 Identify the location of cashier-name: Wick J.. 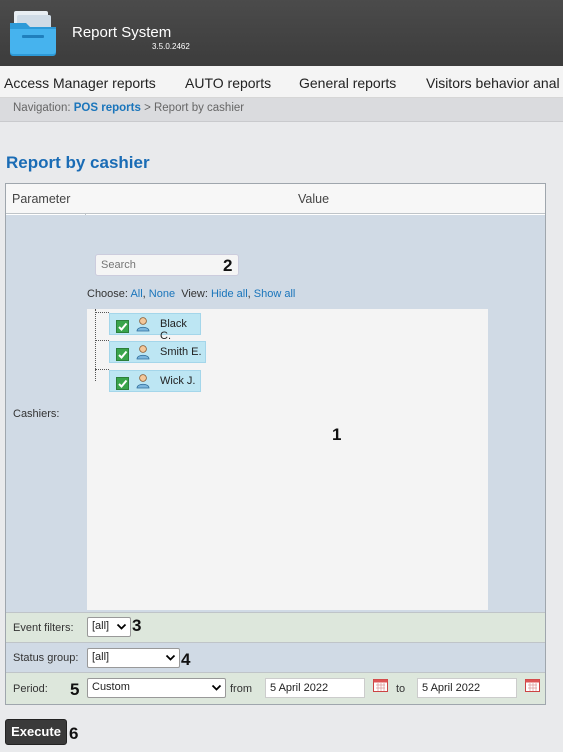
(178, 381).